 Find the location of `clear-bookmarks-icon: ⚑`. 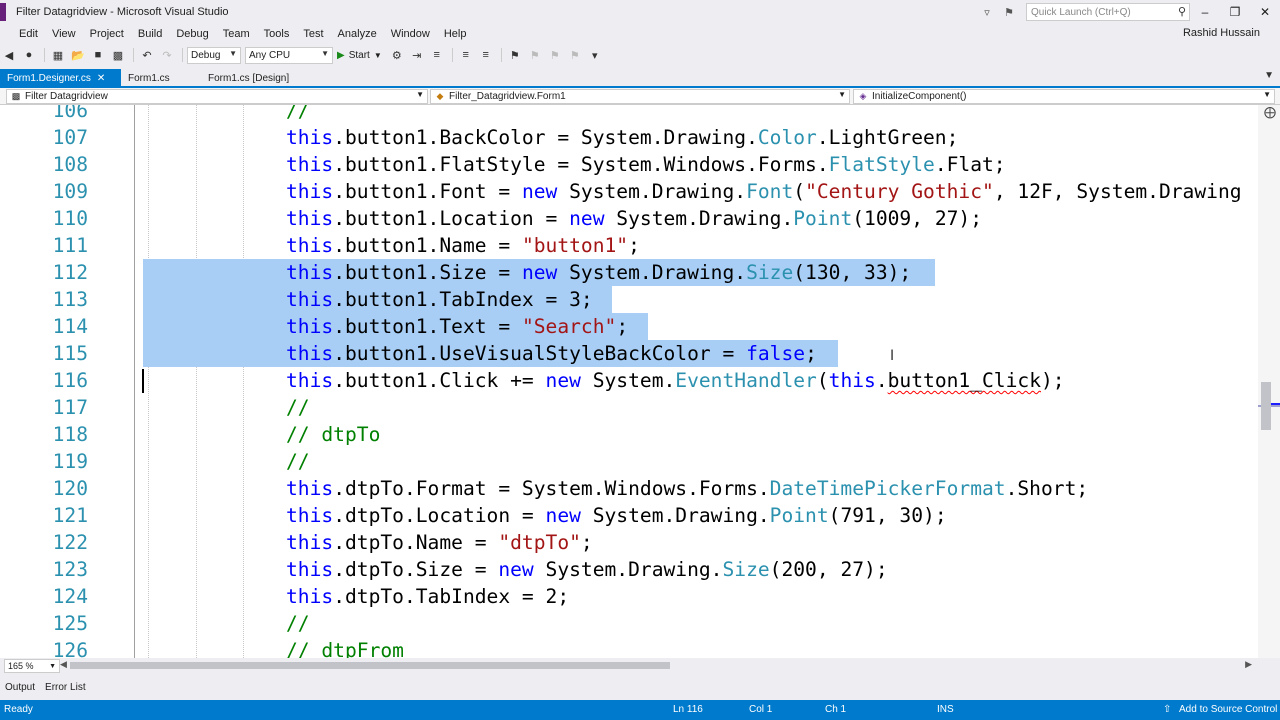

clear-bookmarks-icon: ⚑ is located at coordinates (575, 55).